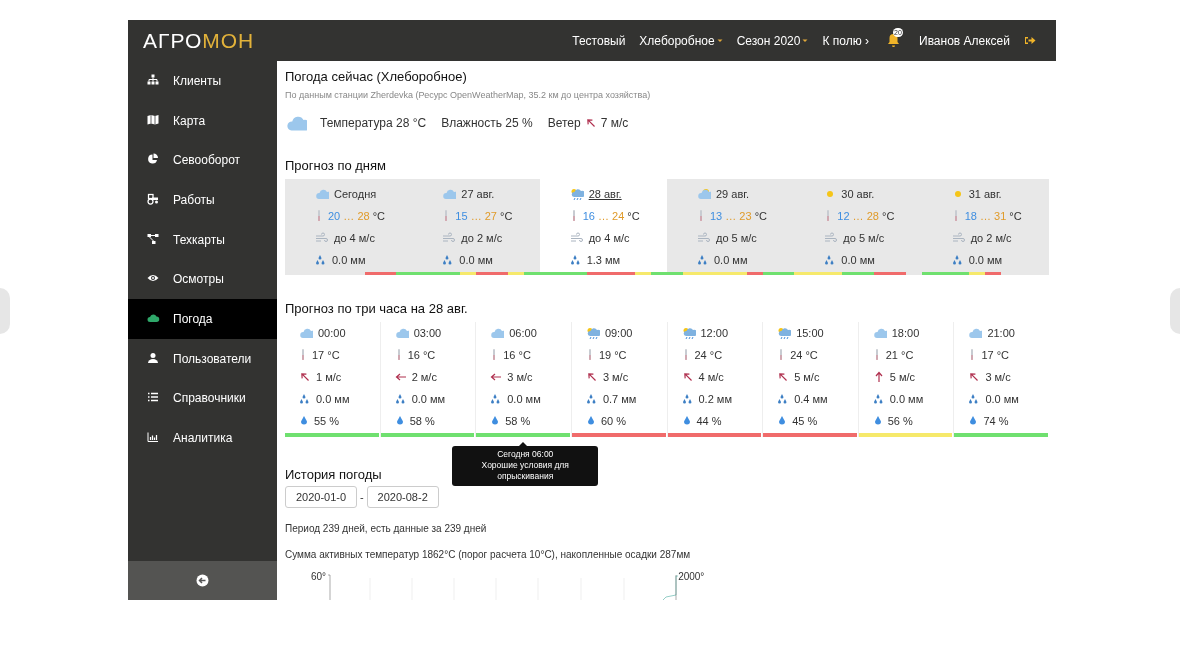 This screenshot has width=1180, height=655. Describe the element at coordinates (1001, 333) in the screenshot. I see `time-label: 21:00` at that location.